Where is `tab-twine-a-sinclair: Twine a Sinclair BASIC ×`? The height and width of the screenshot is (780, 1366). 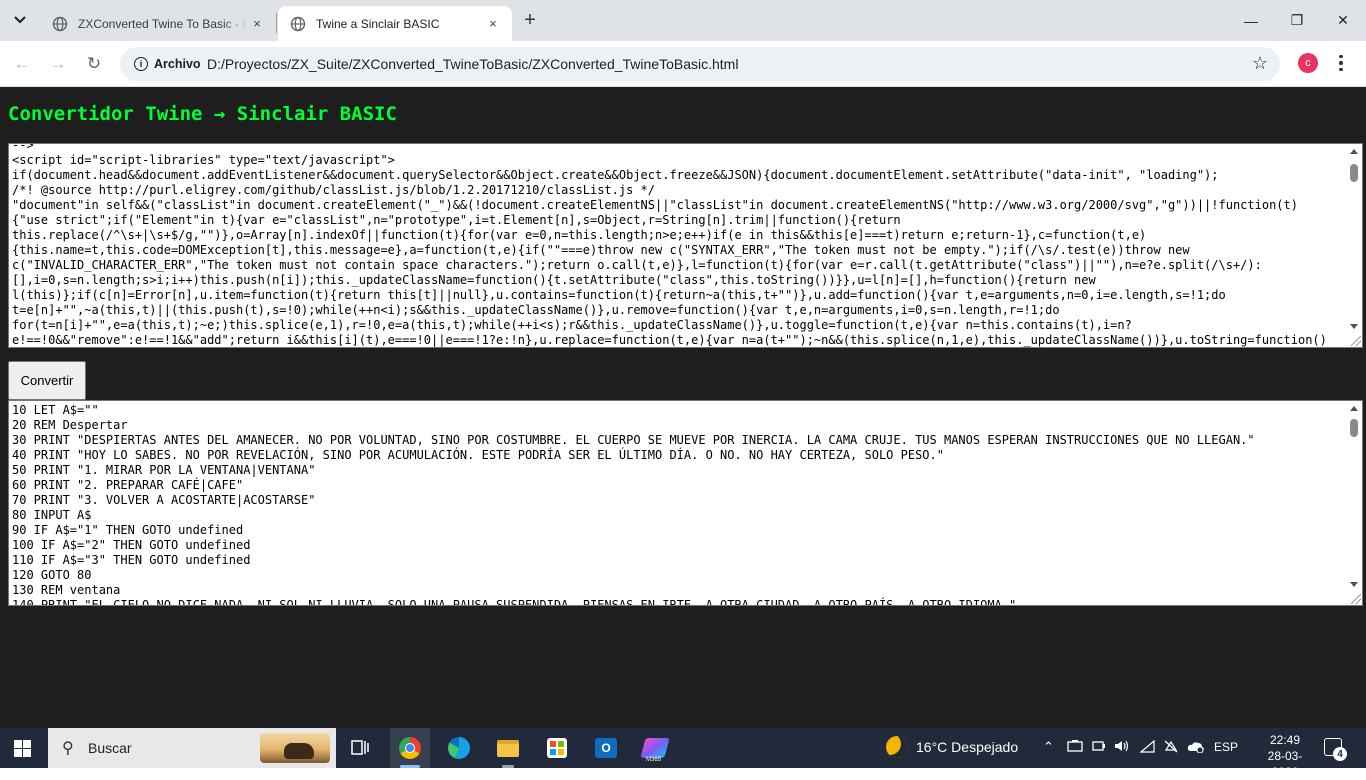
tab-twine-a-sinclair: Twine a Sinclair BASIC × is located at coordinates (395, 23).